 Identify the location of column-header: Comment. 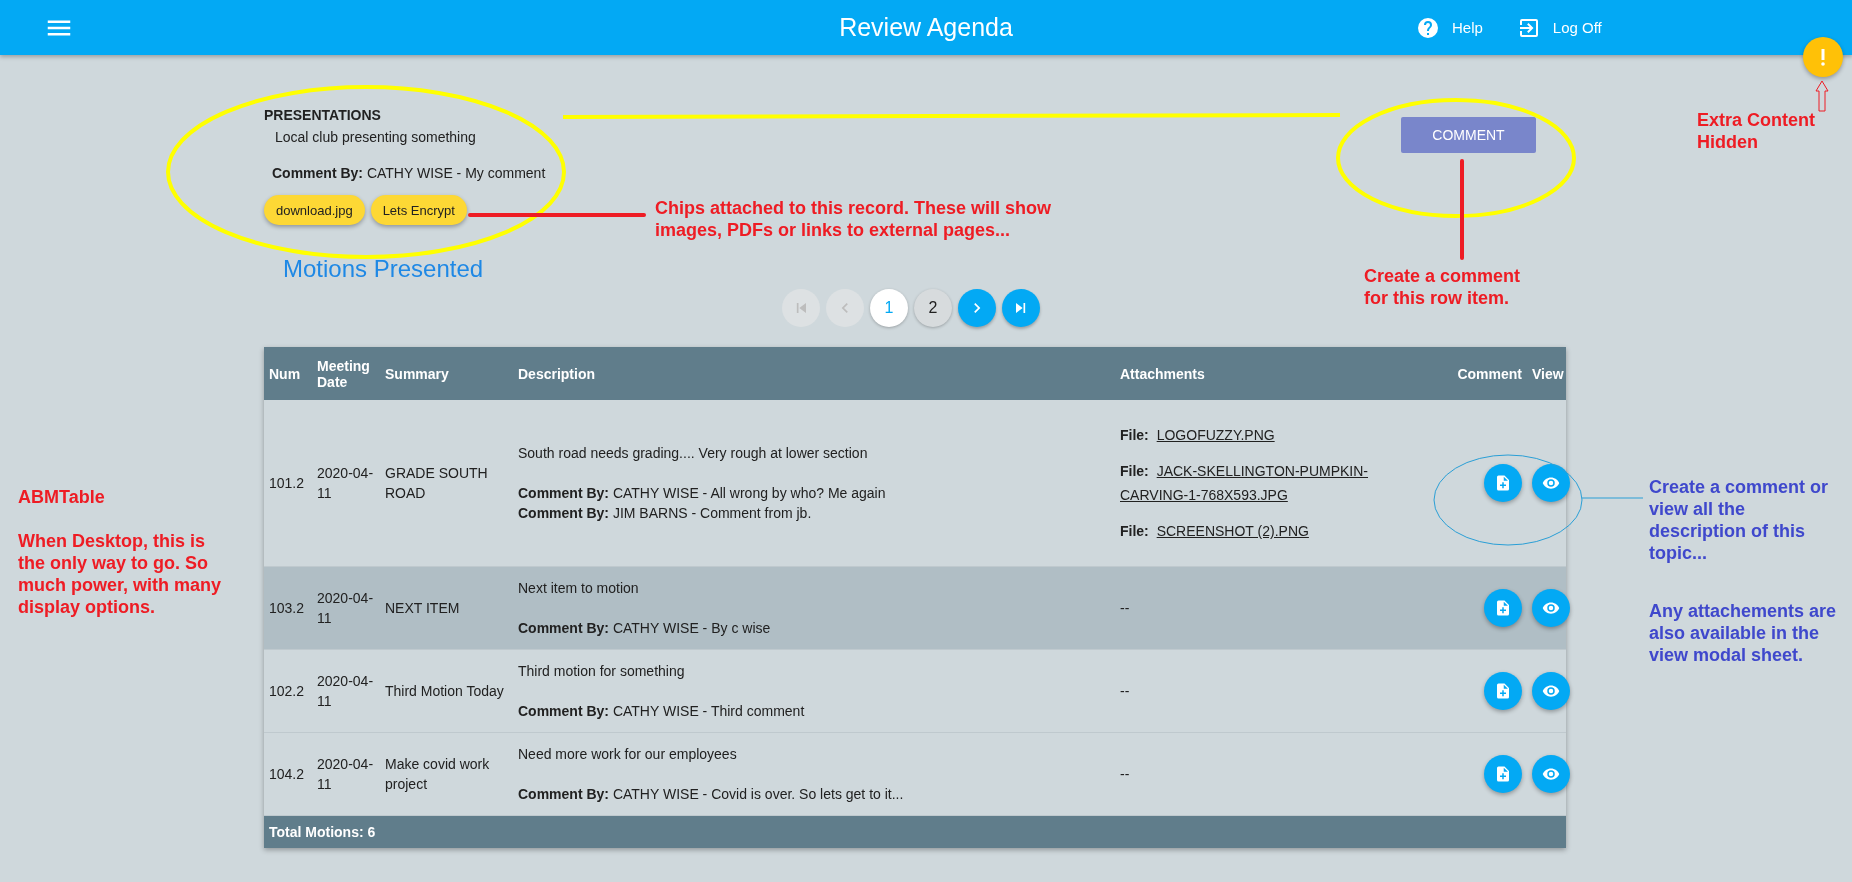
(1478, 373).